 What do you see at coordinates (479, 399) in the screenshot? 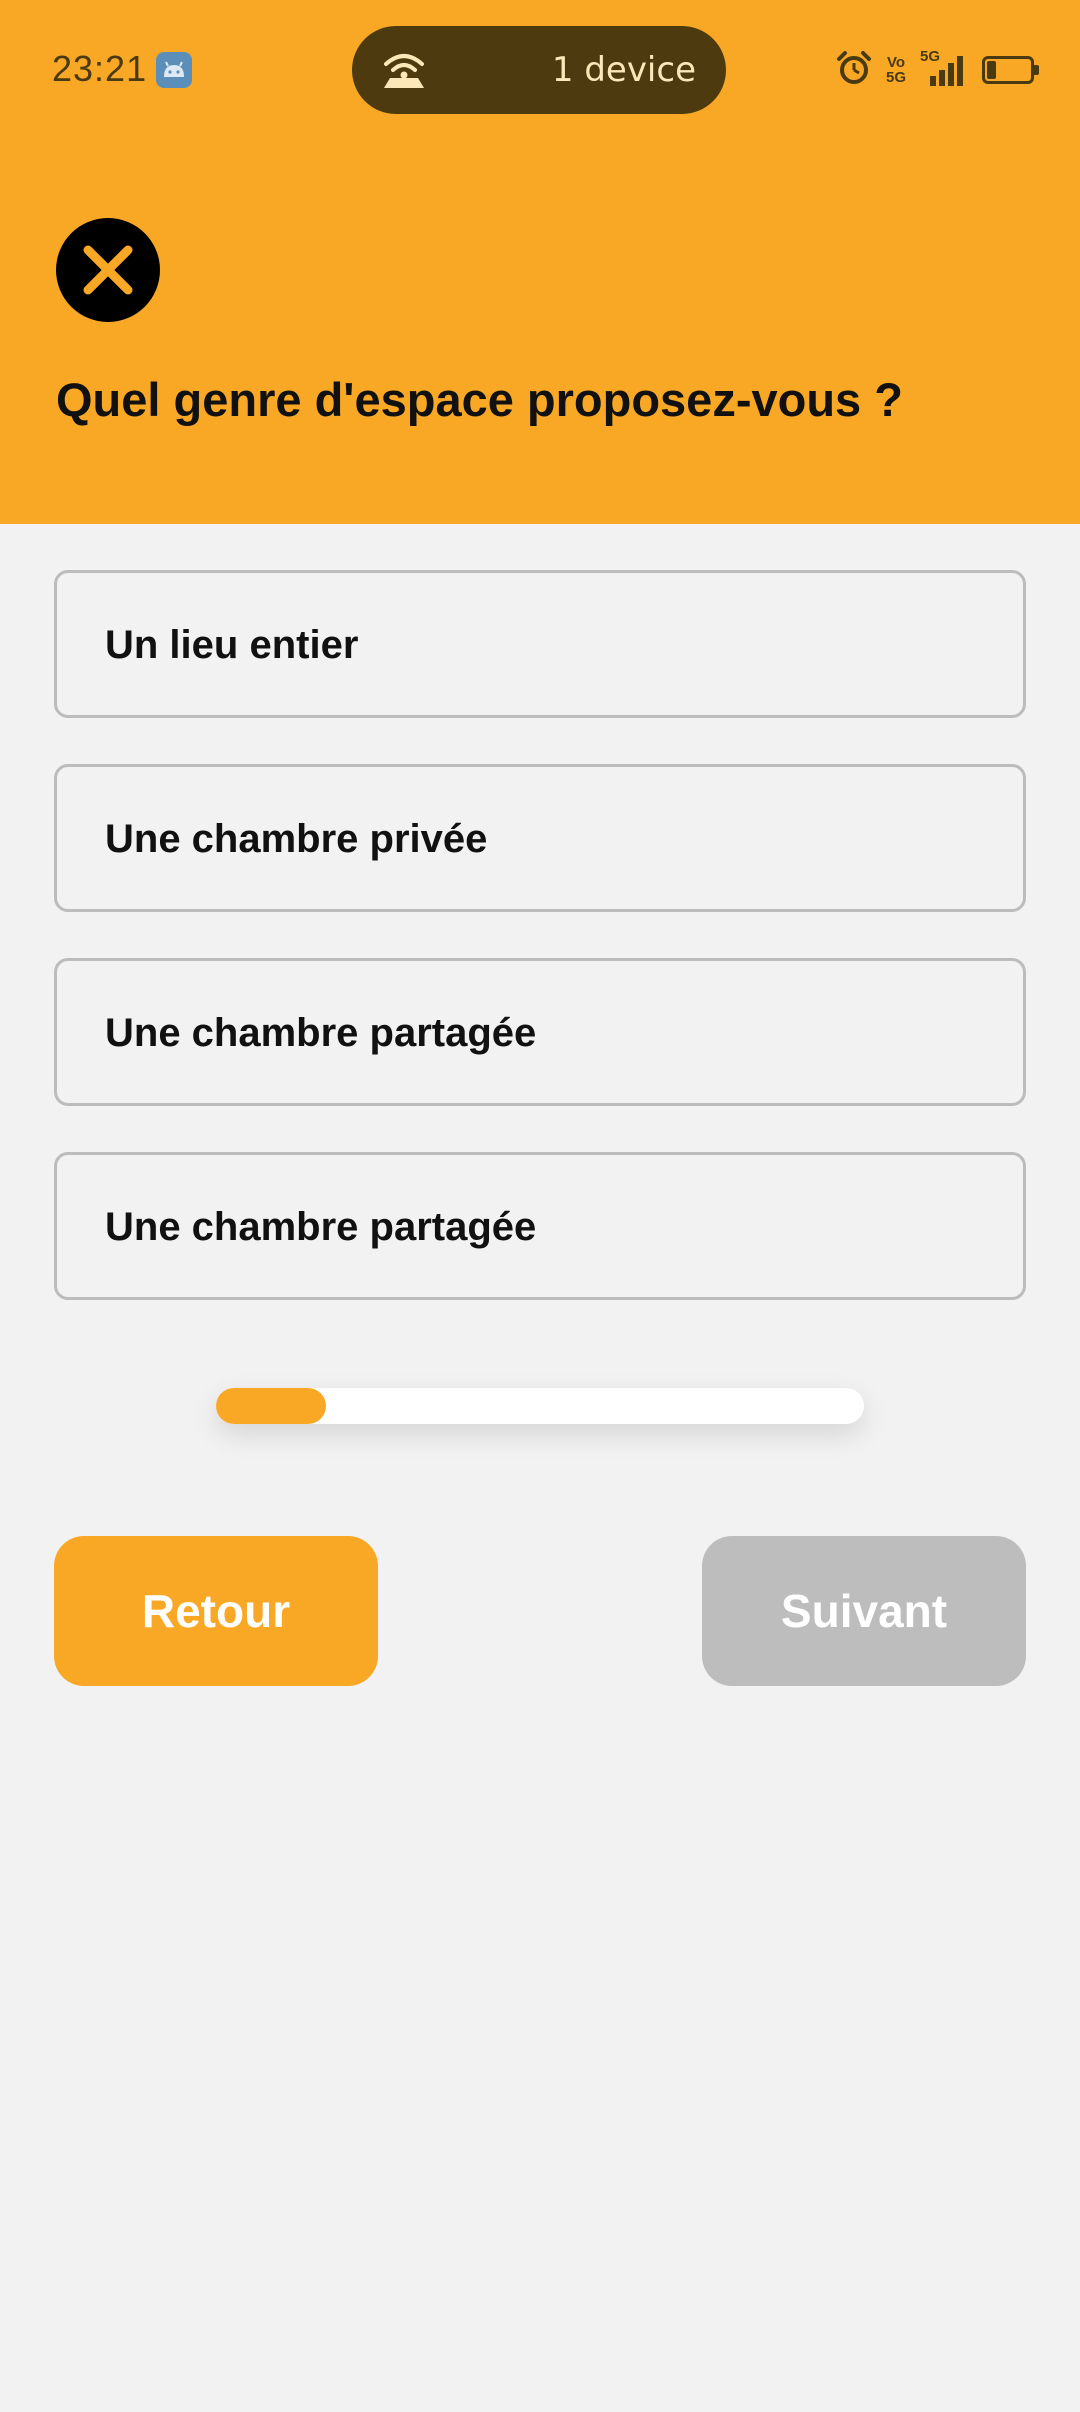
I see `page-title: Quel genre d'espace proposez-vous ?` at bounding box center [479, 399].